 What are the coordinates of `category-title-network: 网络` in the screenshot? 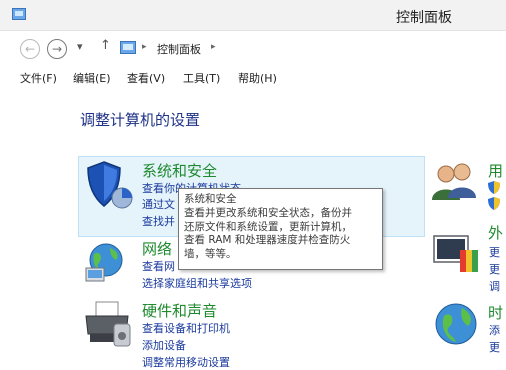 It's located at (157, 248).